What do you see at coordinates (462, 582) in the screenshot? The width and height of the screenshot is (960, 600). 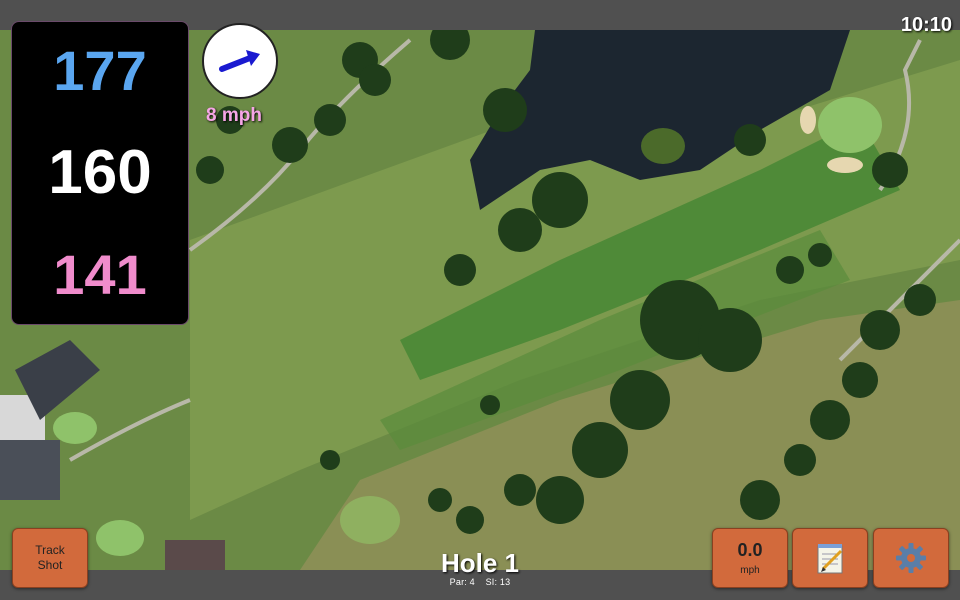 I see `hole-par: Par: 4` at bounding box center [462, 582].